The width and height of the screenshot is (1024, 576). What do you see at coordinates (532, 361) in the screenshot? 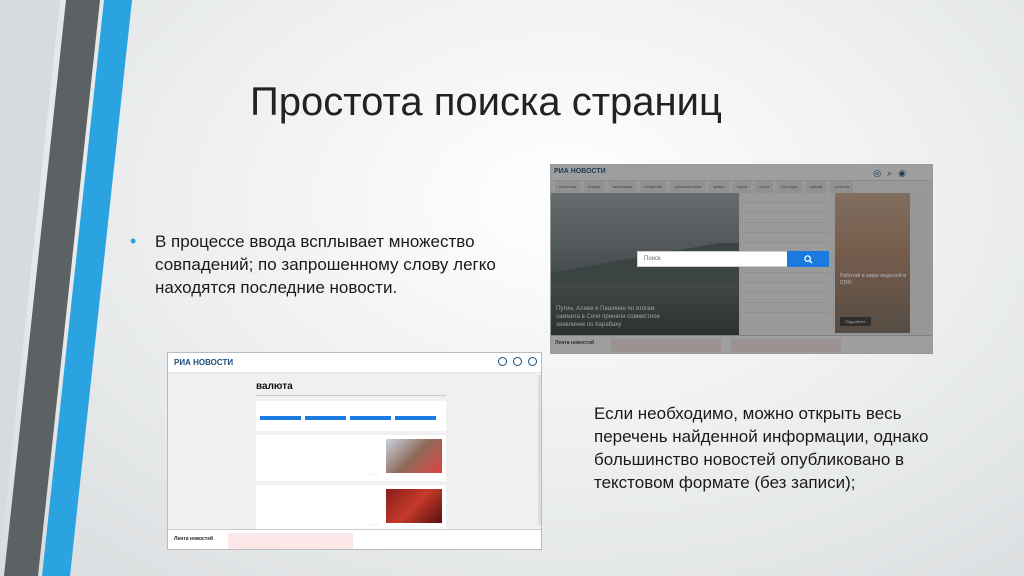
I see `chat-icon` at bounding box center [532, 361].